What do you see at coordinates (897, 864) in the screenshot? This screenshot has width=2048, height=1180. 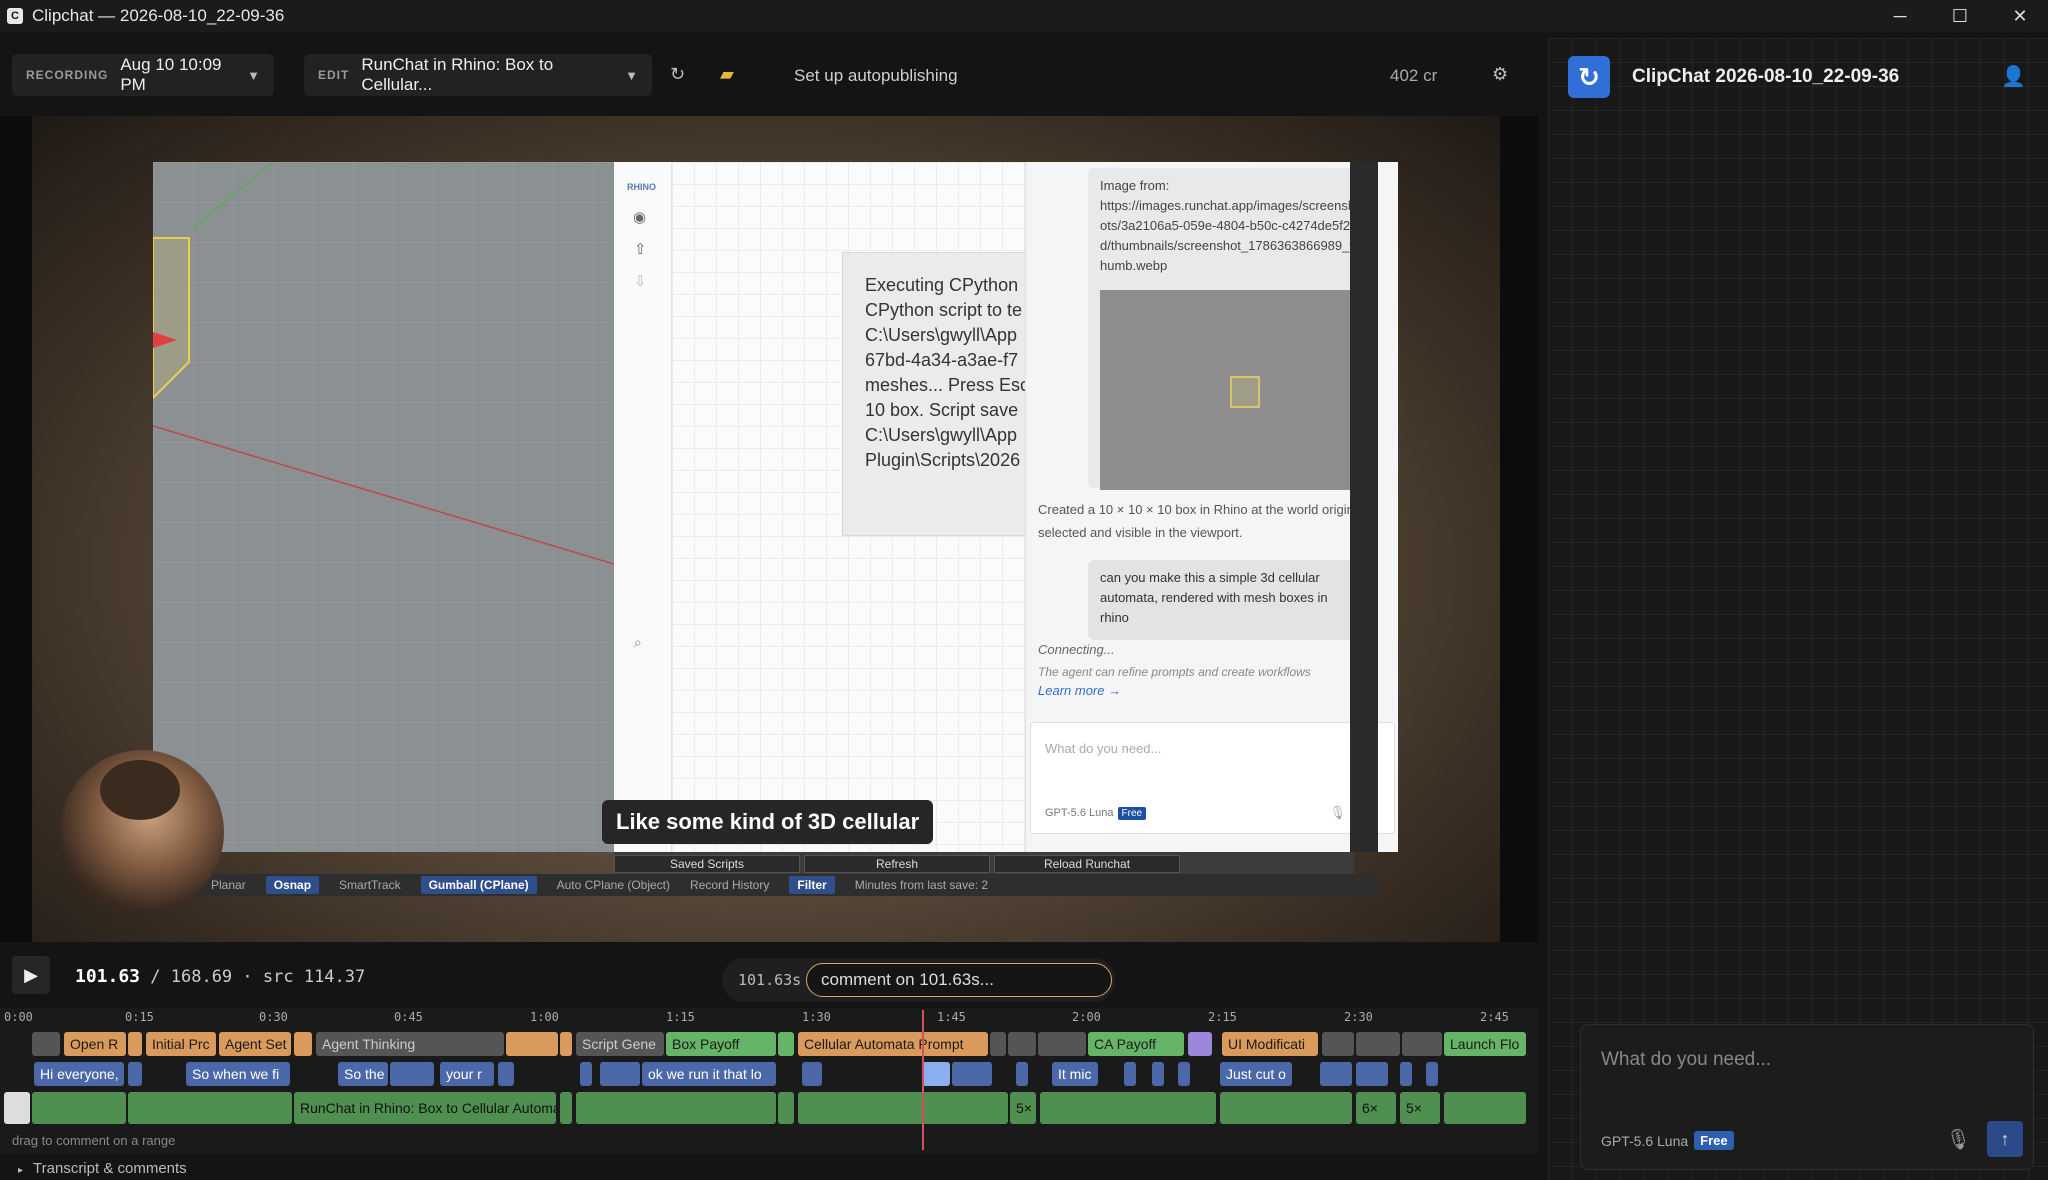 I see `refresh-button: Refresh` at bounding box center [897, 864].